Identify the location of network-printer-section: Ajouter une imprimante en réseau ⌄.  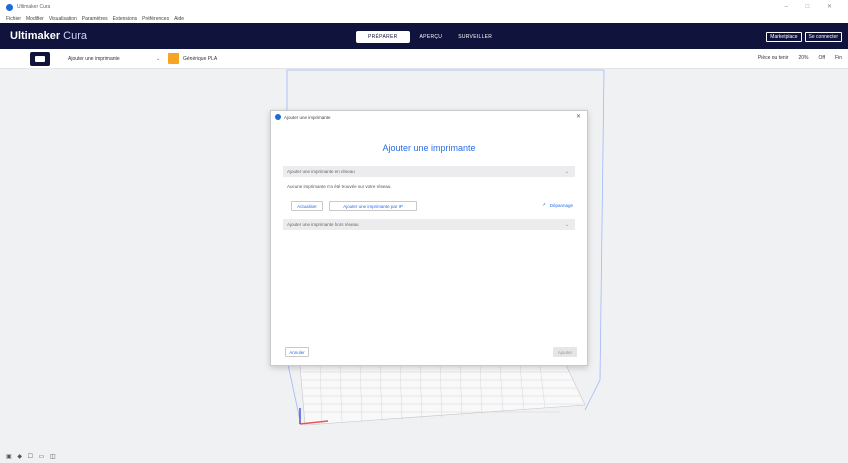
(429, 171).